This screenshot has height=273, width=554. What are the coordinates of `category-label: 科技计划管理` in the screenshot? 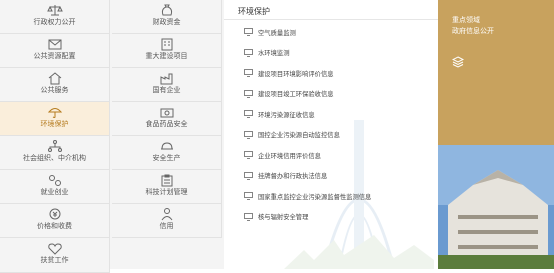 It's located at (166, 192).